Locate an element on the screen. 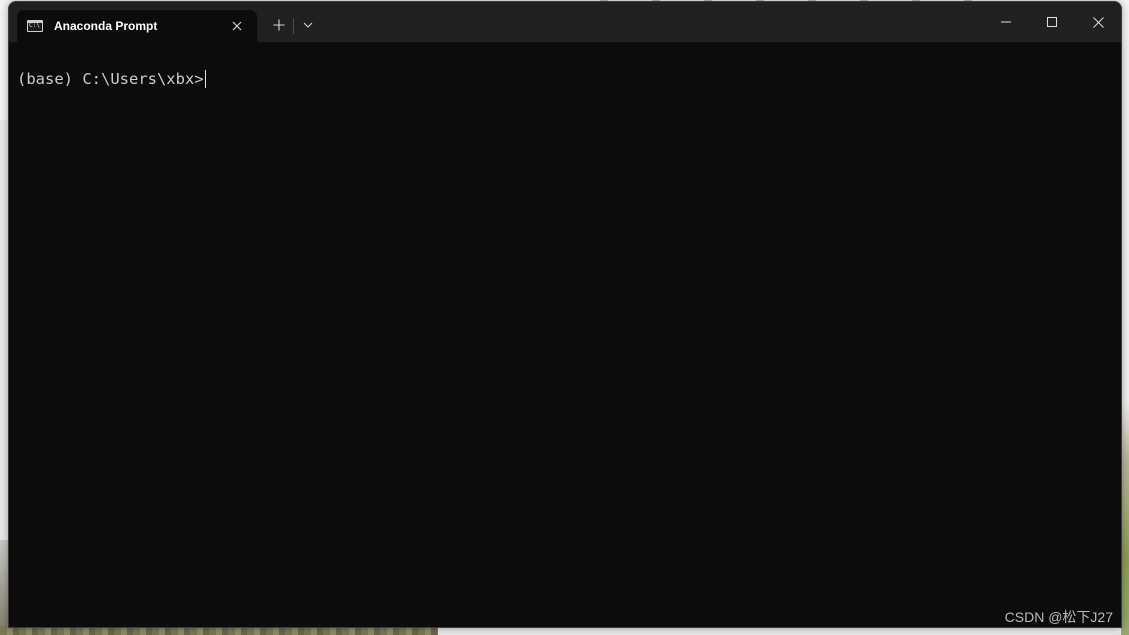 The width and height of the screenshot is (1129, 635). tab-dropdown-button is located at coordinates (308, 25).